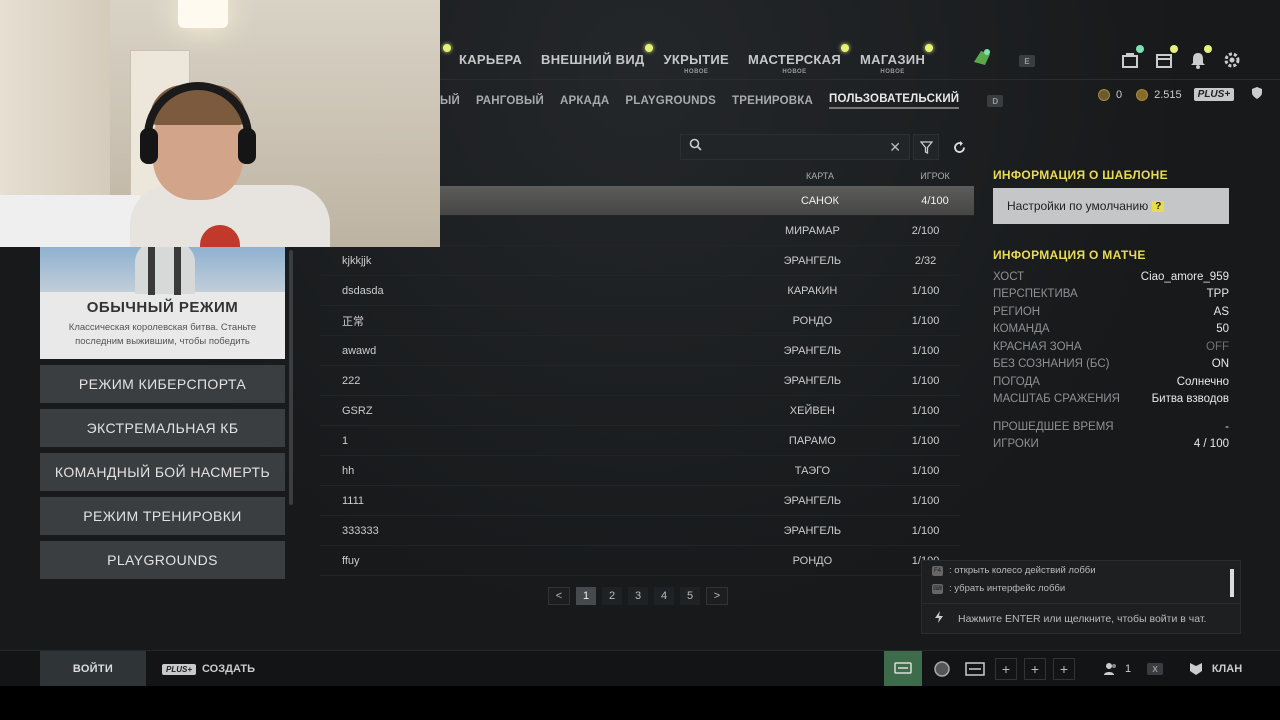 The image size is (1280, 720). What do you see at coordinates (926, 147) in the screenshot?
I see `filter-button` at bounding box center [926, 147].